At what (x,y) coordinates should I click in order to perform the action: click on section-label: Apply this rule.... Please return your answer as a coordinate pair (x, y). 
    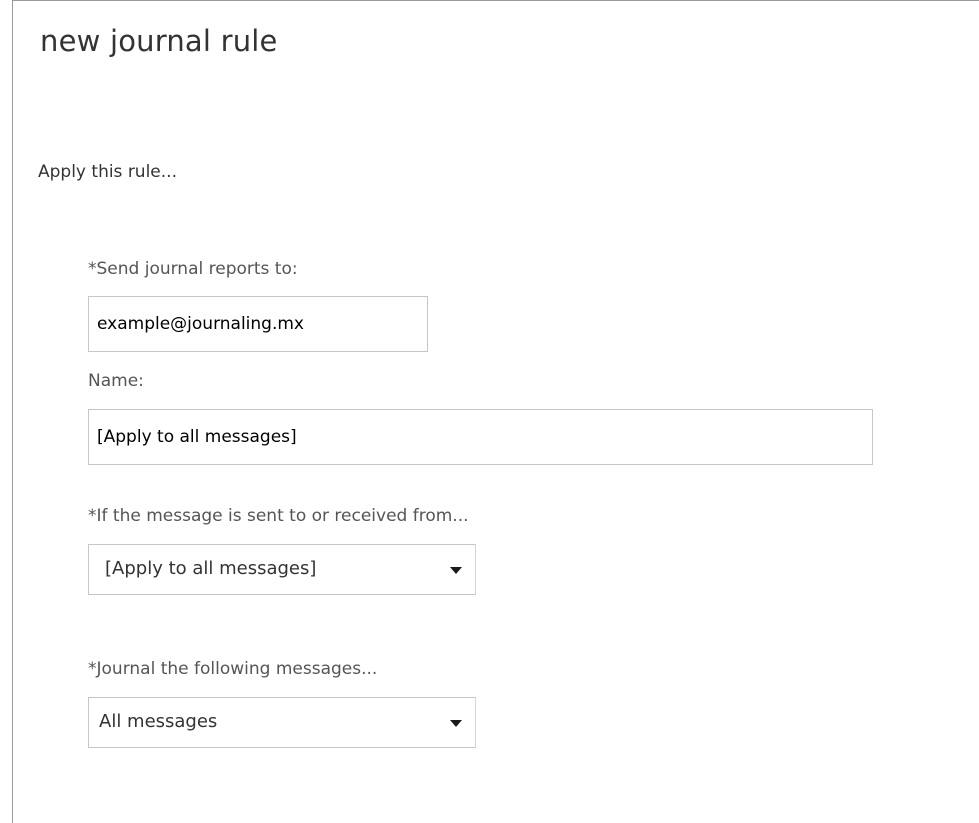
    Looking at the image, I should click on (107, 172).